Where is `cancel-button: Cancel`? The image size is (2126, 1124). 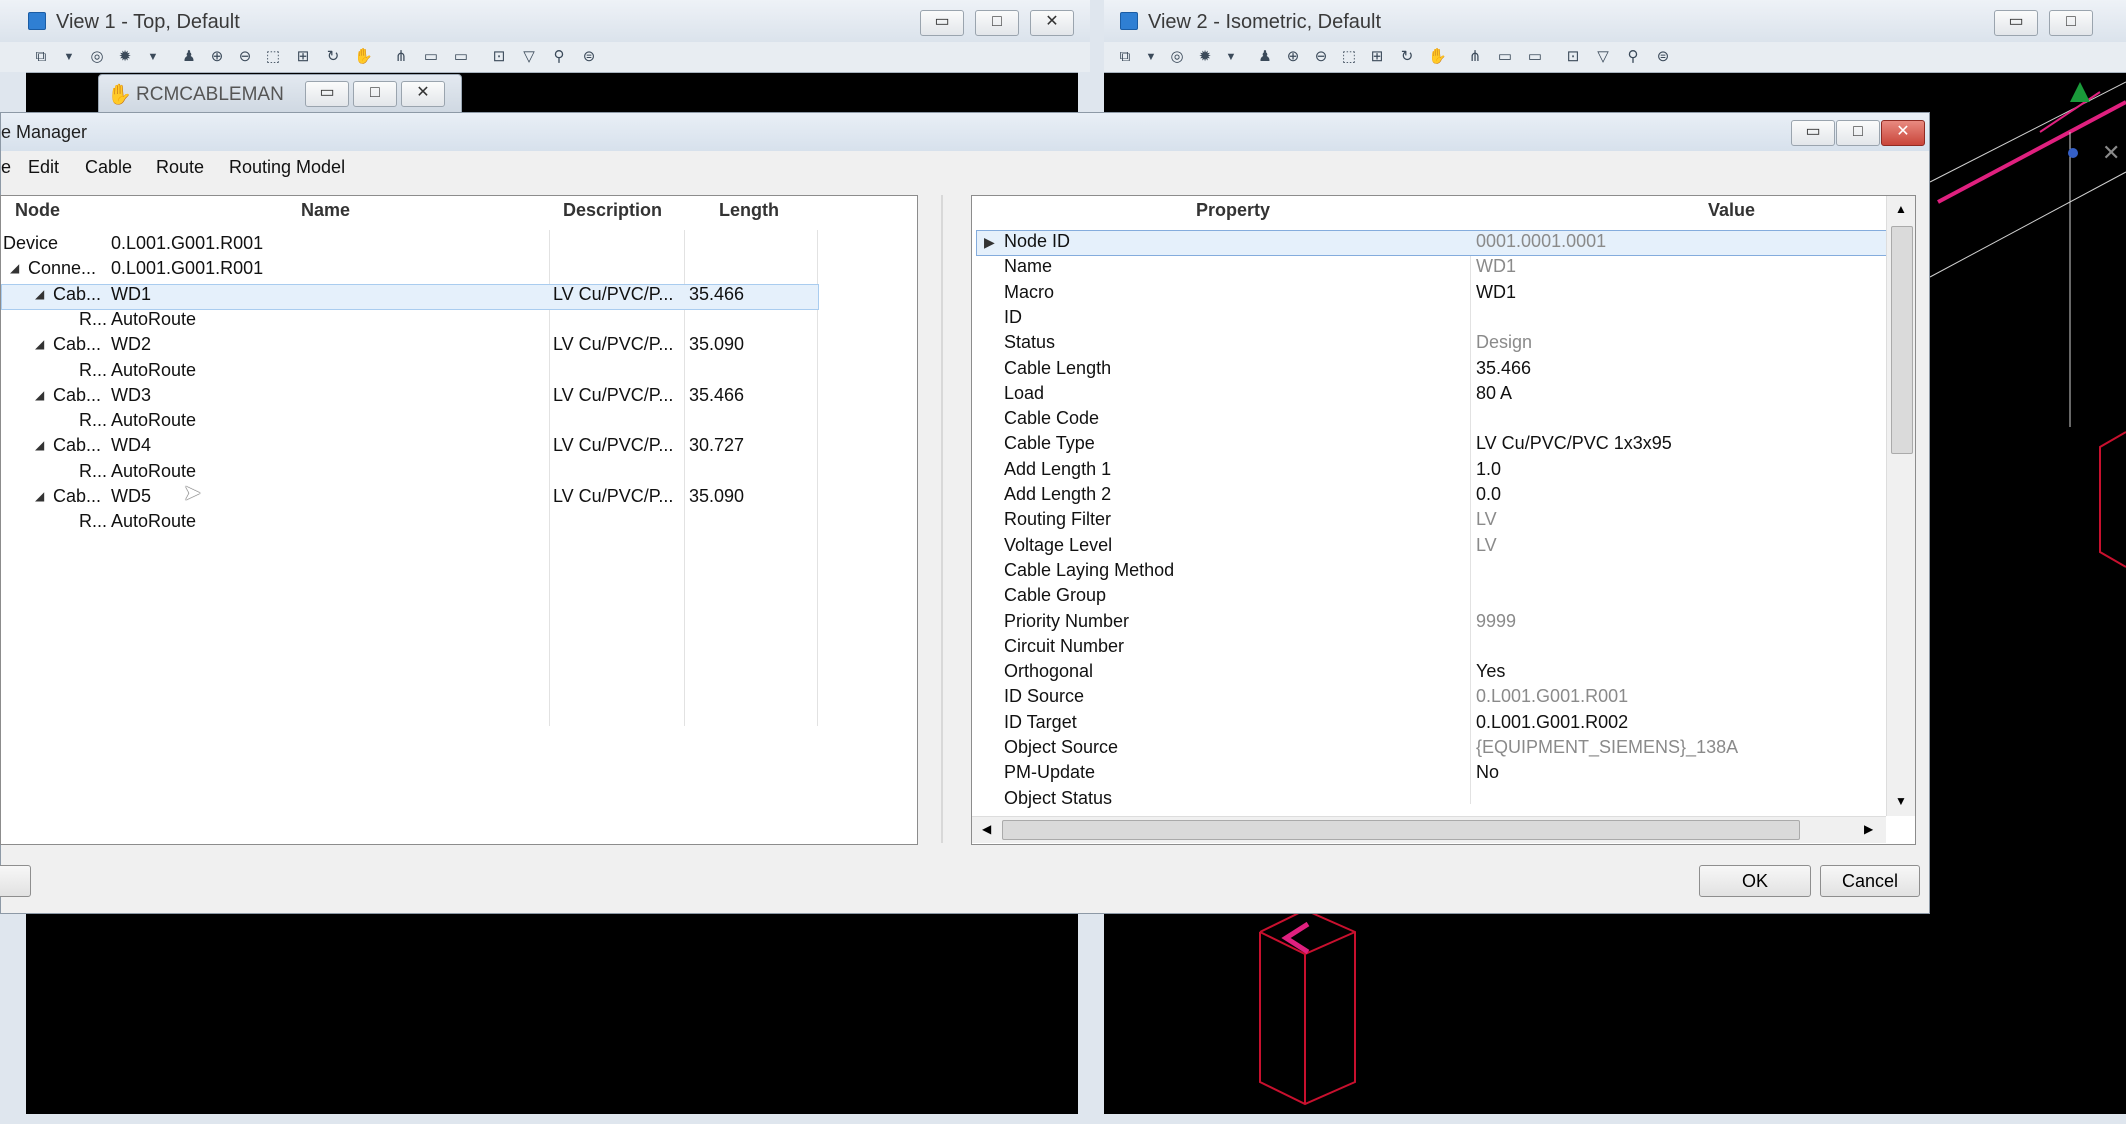 cancel-button: Cancel is located at coordinates (1870, 881).